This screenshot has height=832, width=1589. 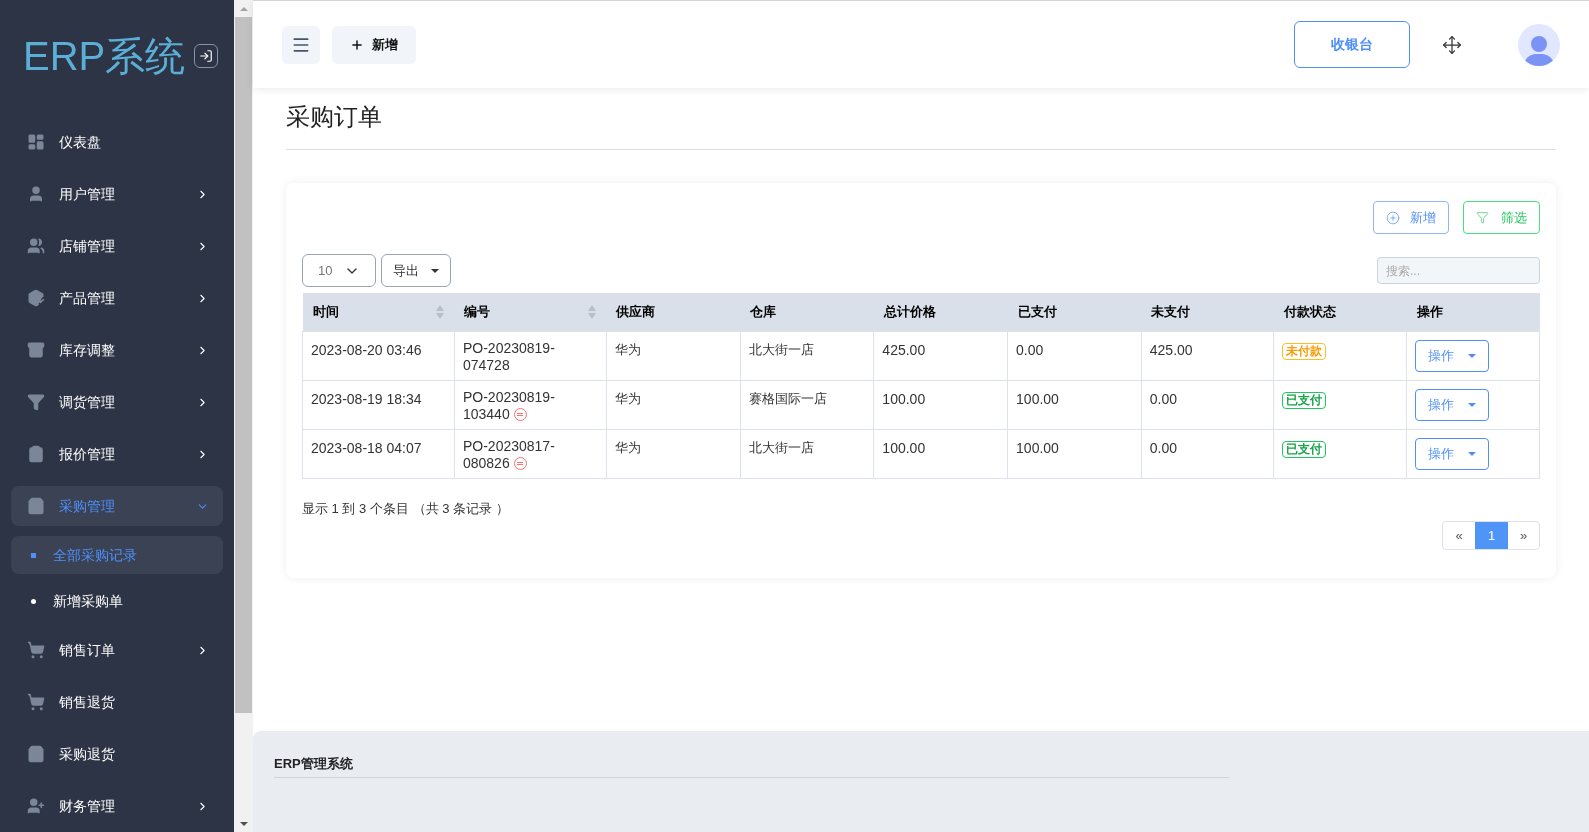 I want to click on package-icon, so click(x=36, y=298).